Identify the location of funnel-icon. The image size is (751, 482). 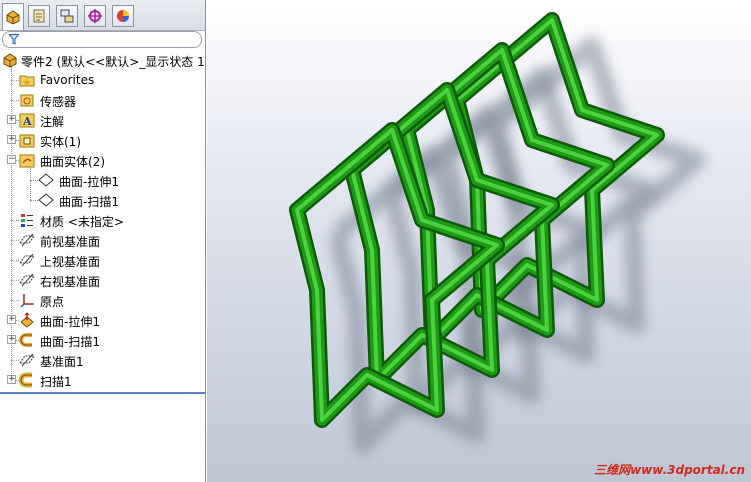
(14, 39).